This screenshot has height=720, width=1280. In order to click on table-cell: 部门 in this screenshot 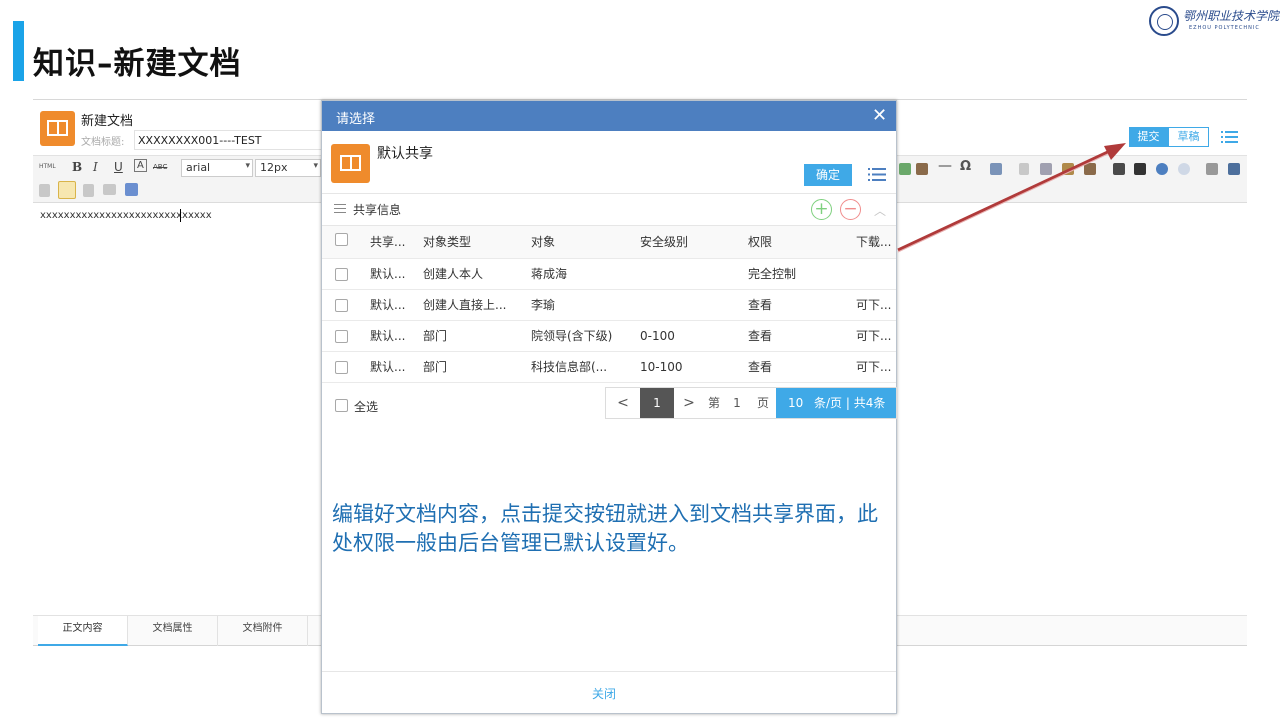, I will do `click(435, 367)`.